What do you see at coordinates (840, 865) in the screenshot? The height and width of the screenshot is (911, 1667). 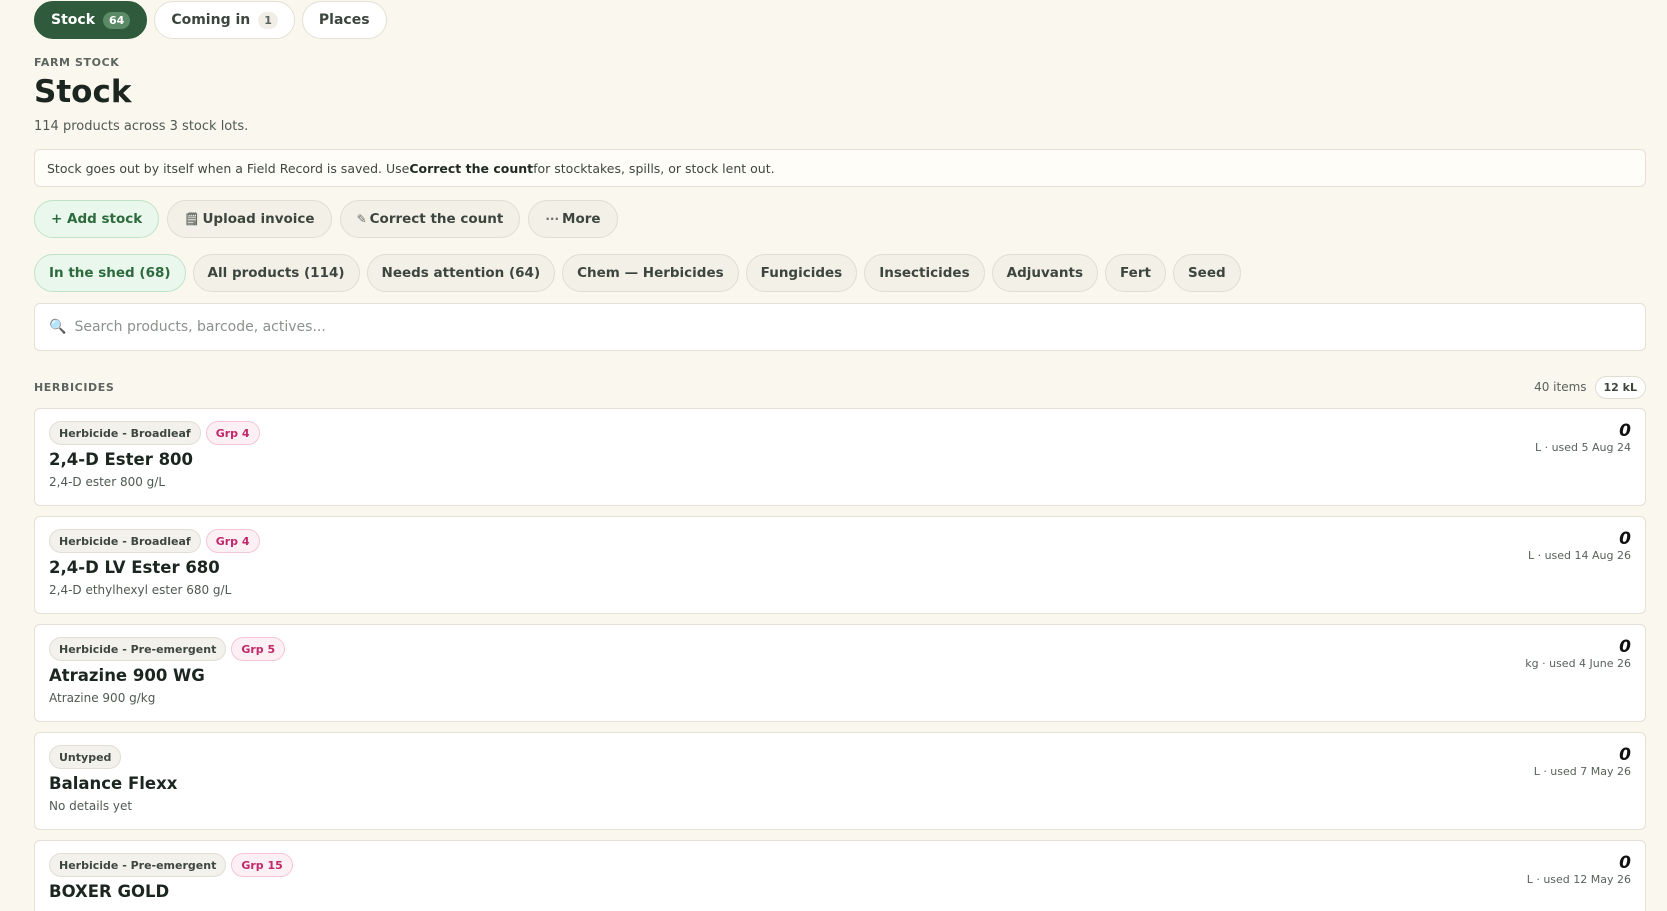 I see `product-tags: Herbicide - Pre-emergent Grp 15` at bounding box center [840, 865].